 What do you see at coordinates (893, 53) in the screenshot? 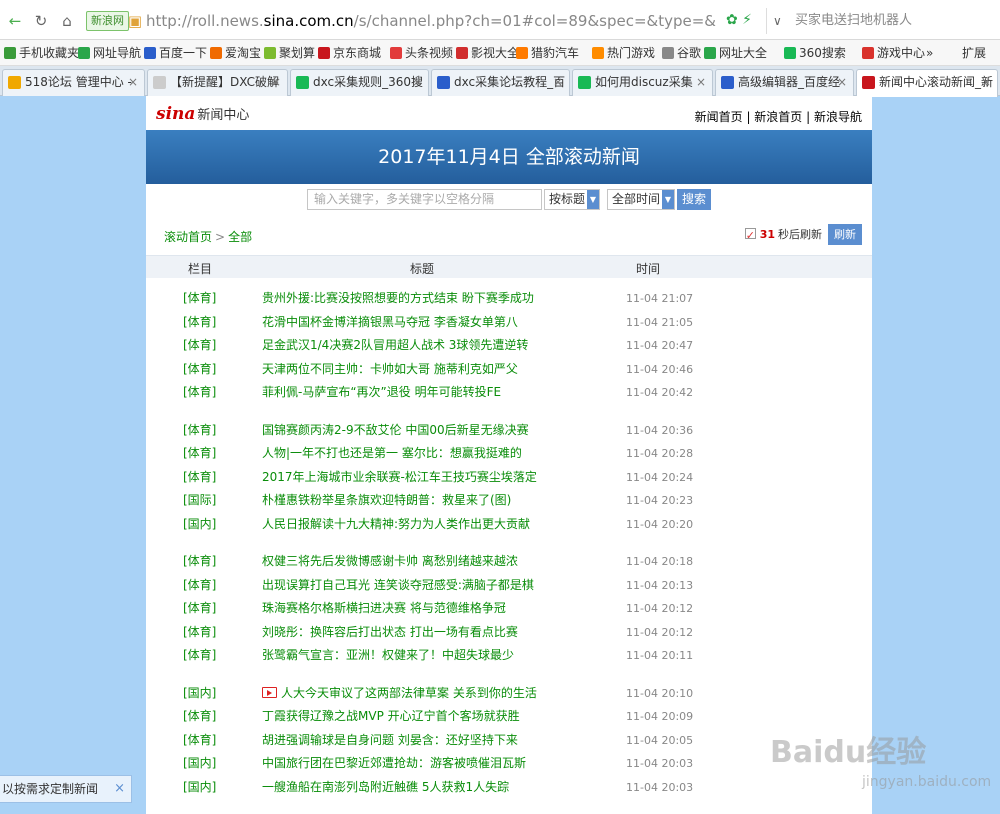
I see `bookmark-item: 游戏中心` at bounding box center [893, 53].